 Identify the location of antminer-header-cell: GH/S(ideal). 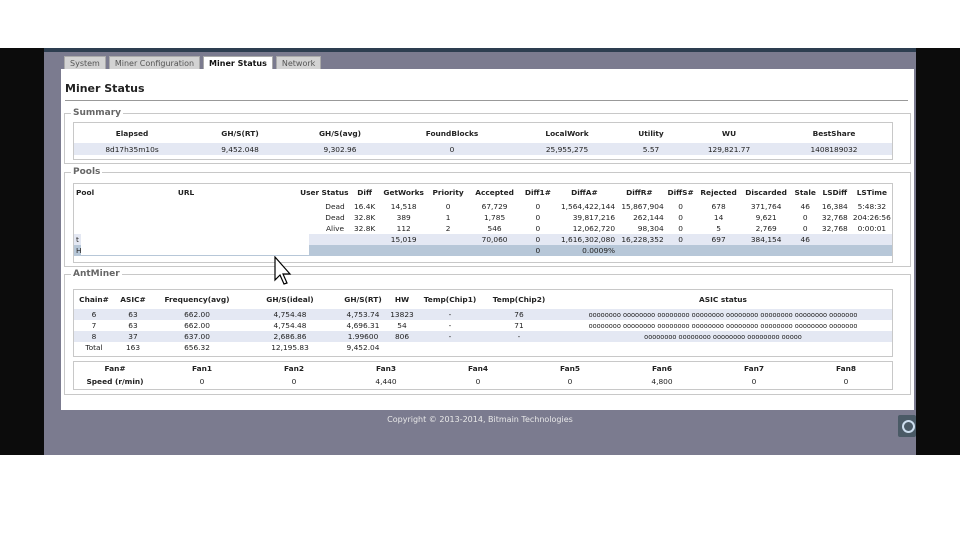
(290, 299).